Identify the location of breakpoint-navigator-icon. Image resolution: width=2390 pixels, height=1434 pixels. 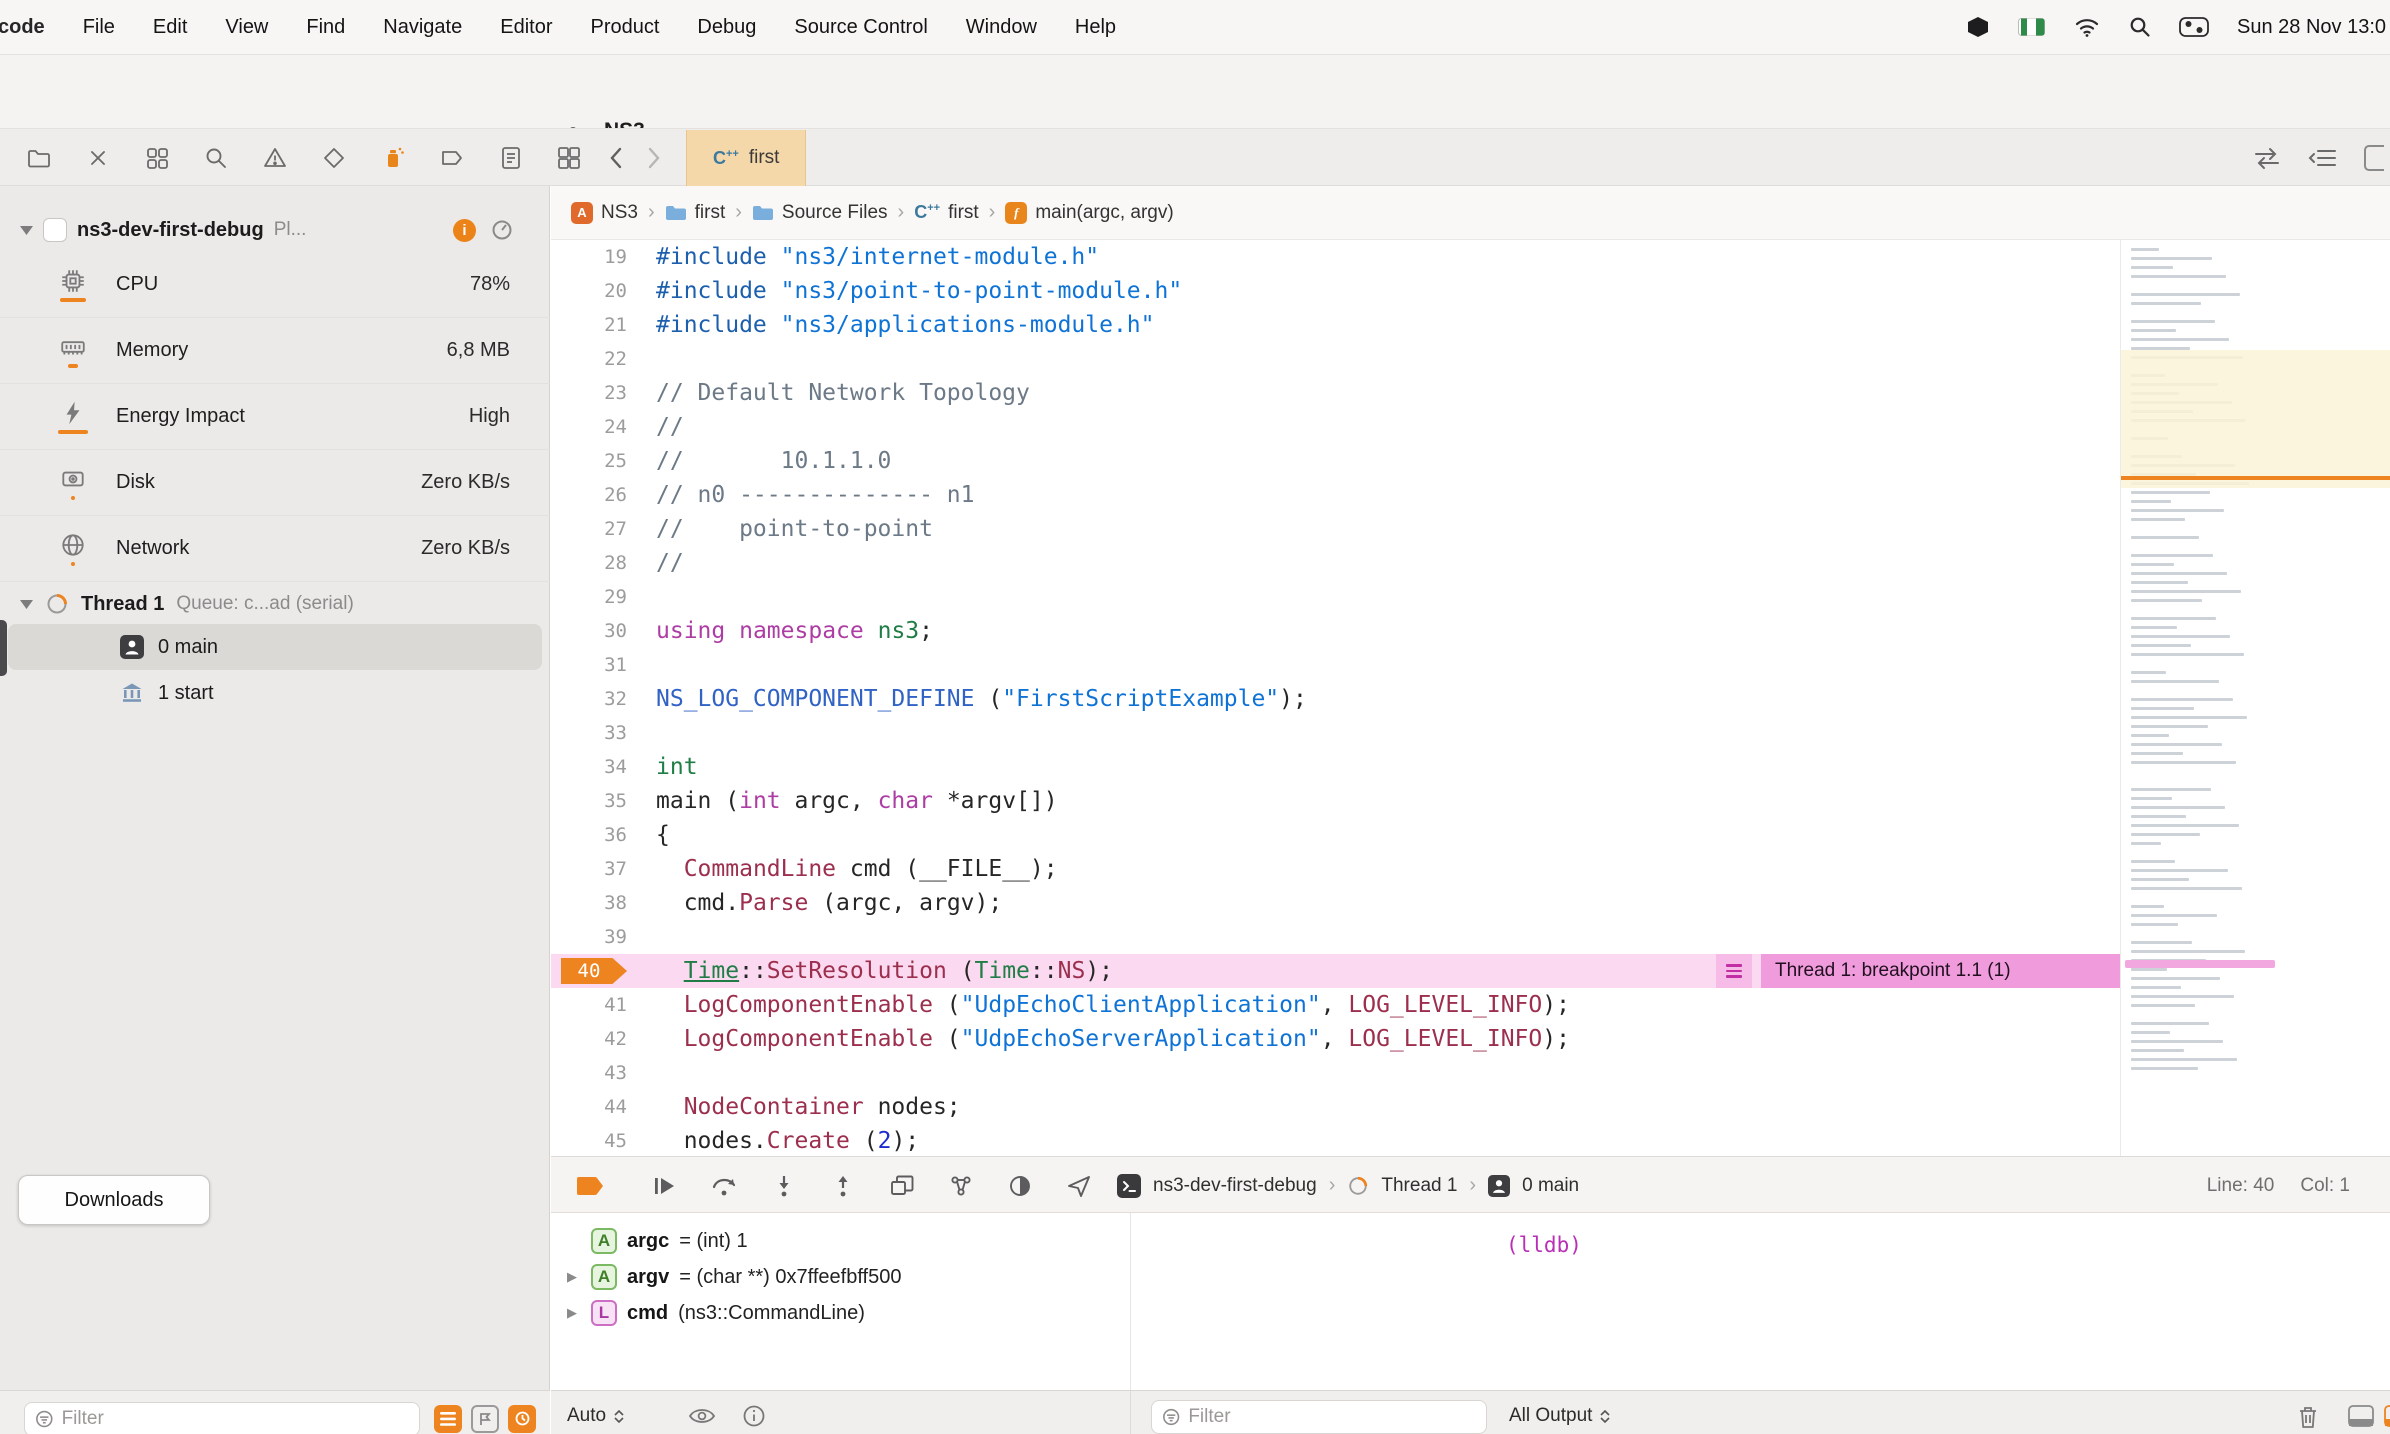
(452, 158).